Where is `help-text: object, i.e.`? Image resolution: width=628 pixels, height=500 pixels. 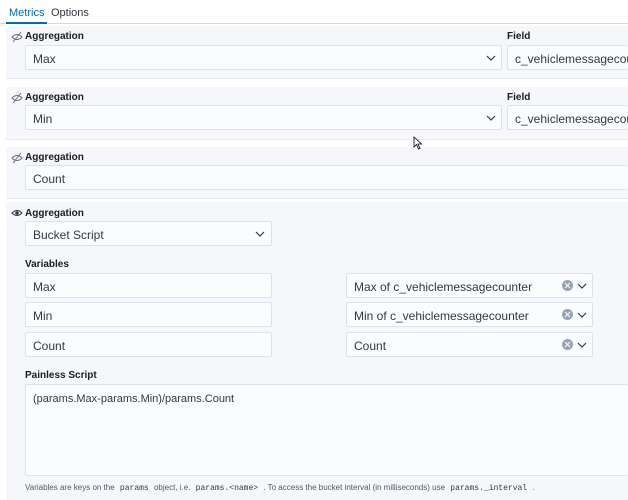
help-text: object, i.e. is located at coordinates (172, 487).